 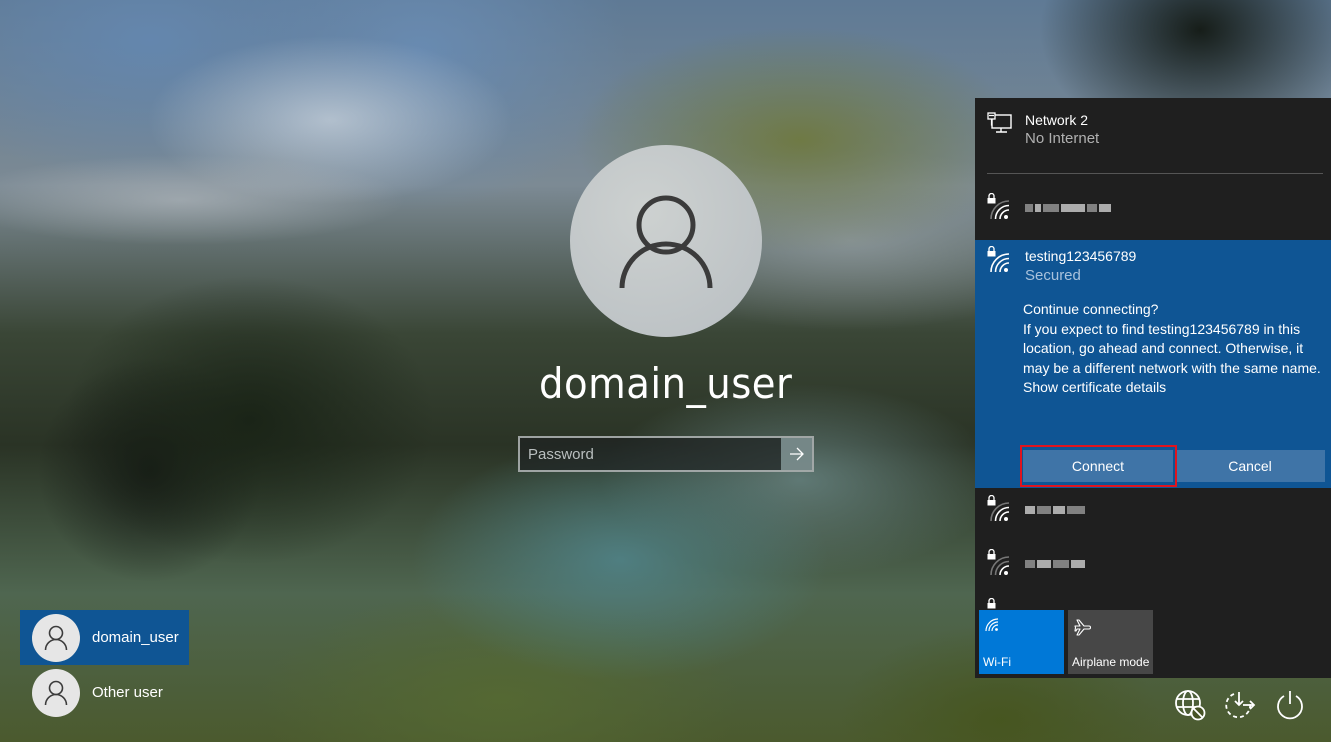 I want to click on password-box, so click(x=666, y=454).